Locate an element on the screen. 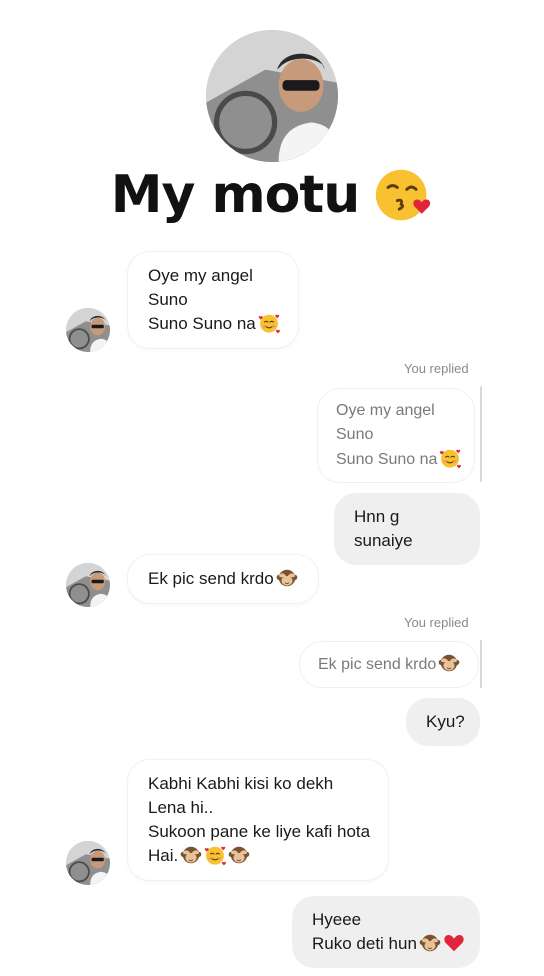 The height and width of the screenshot is (976, 544). message-line: Oye my angel is located at coordinates (200, 275).